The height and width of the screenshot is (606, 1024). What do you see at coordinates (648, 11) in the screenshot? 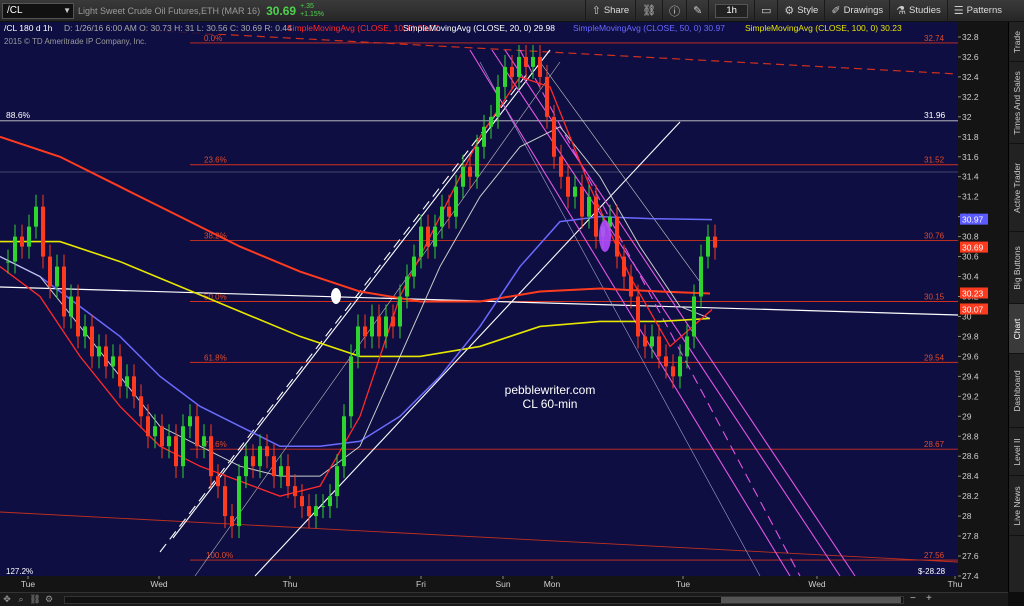
I see `link-button: ⛓` at bounding box center [648, 11].